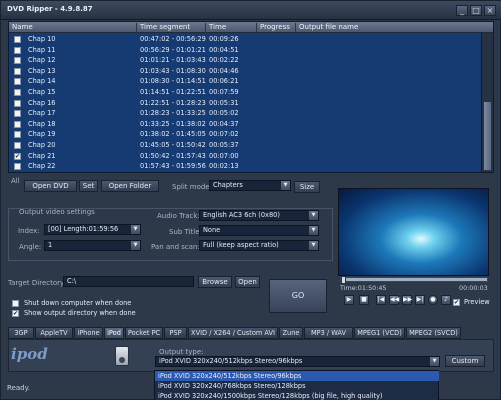  What do you see at coordinates (246, 103) in the screenshot?
I see `list-row: Chap 16 01:22:51 - 01:28:23 00:05:31` at bounding box center [246, 103].